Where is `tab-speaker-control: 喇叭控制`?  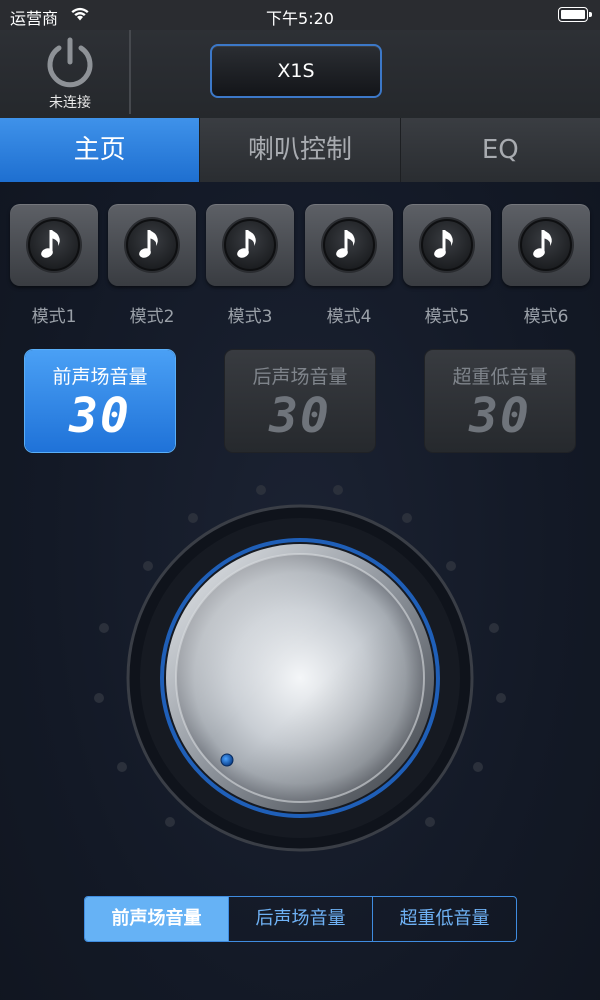
tab-speaker-control: 喇叭控制 is located at coordinates (300, 150).